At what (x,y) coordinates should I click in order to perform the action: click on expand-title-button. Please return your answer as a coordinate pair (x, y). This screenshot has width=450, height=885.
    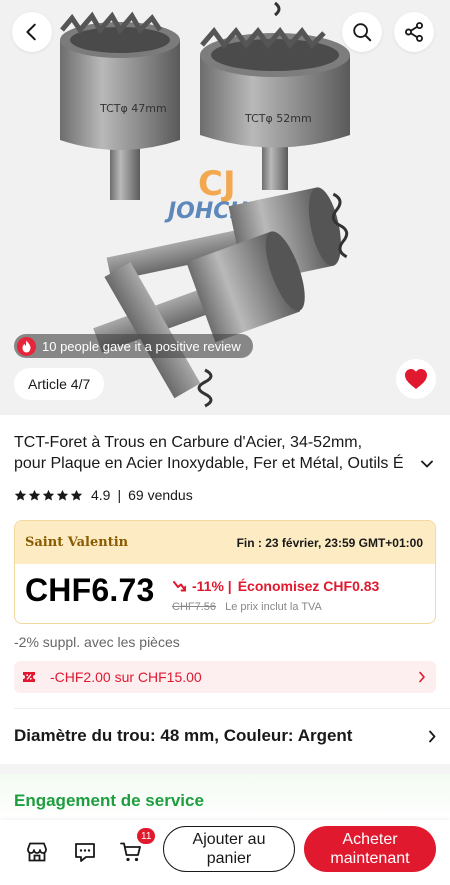
    Looking at the image, I should click on (427, 464).